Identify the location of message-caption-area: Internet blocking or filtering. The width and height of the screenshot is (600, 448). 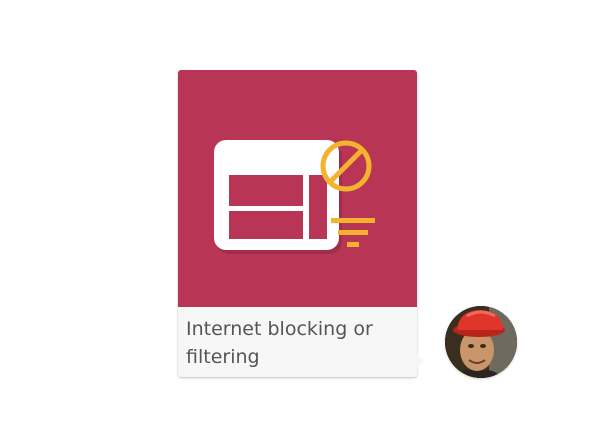
(297, 342).